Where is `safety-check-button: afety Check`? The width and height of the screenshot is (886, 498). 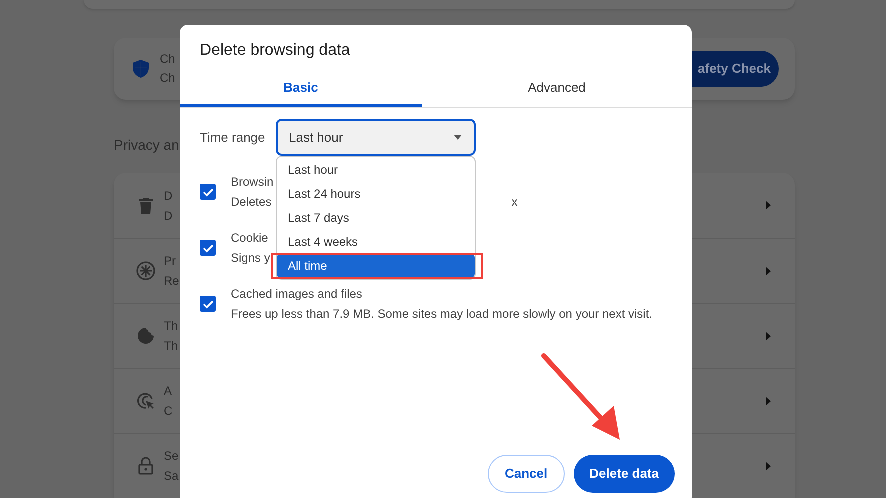
safety-check-button: afety Check is located at coordinates (735, 69).